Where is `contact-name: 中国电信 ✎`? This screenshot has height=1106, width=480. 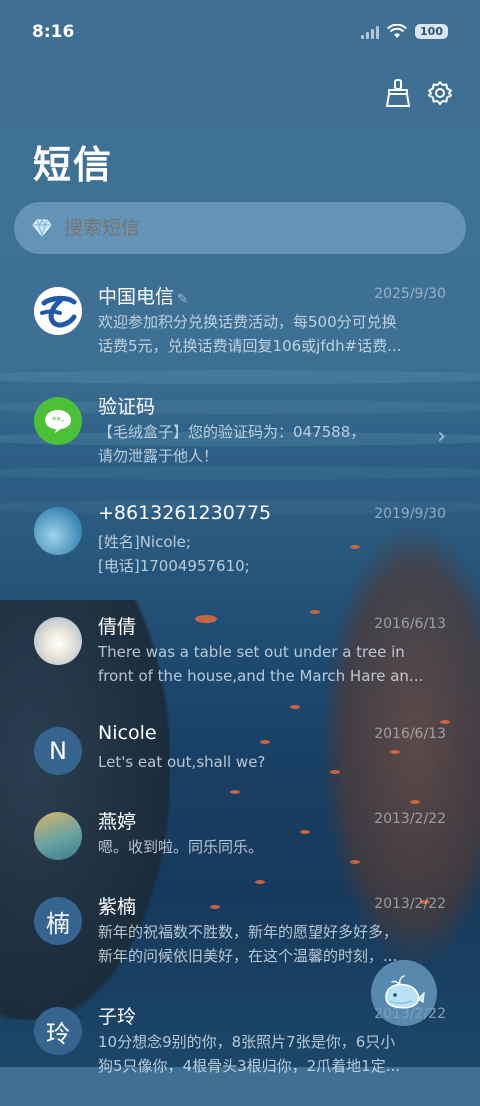
contact-name: 中国电信 ✎ is located at coordinates (143, 297).